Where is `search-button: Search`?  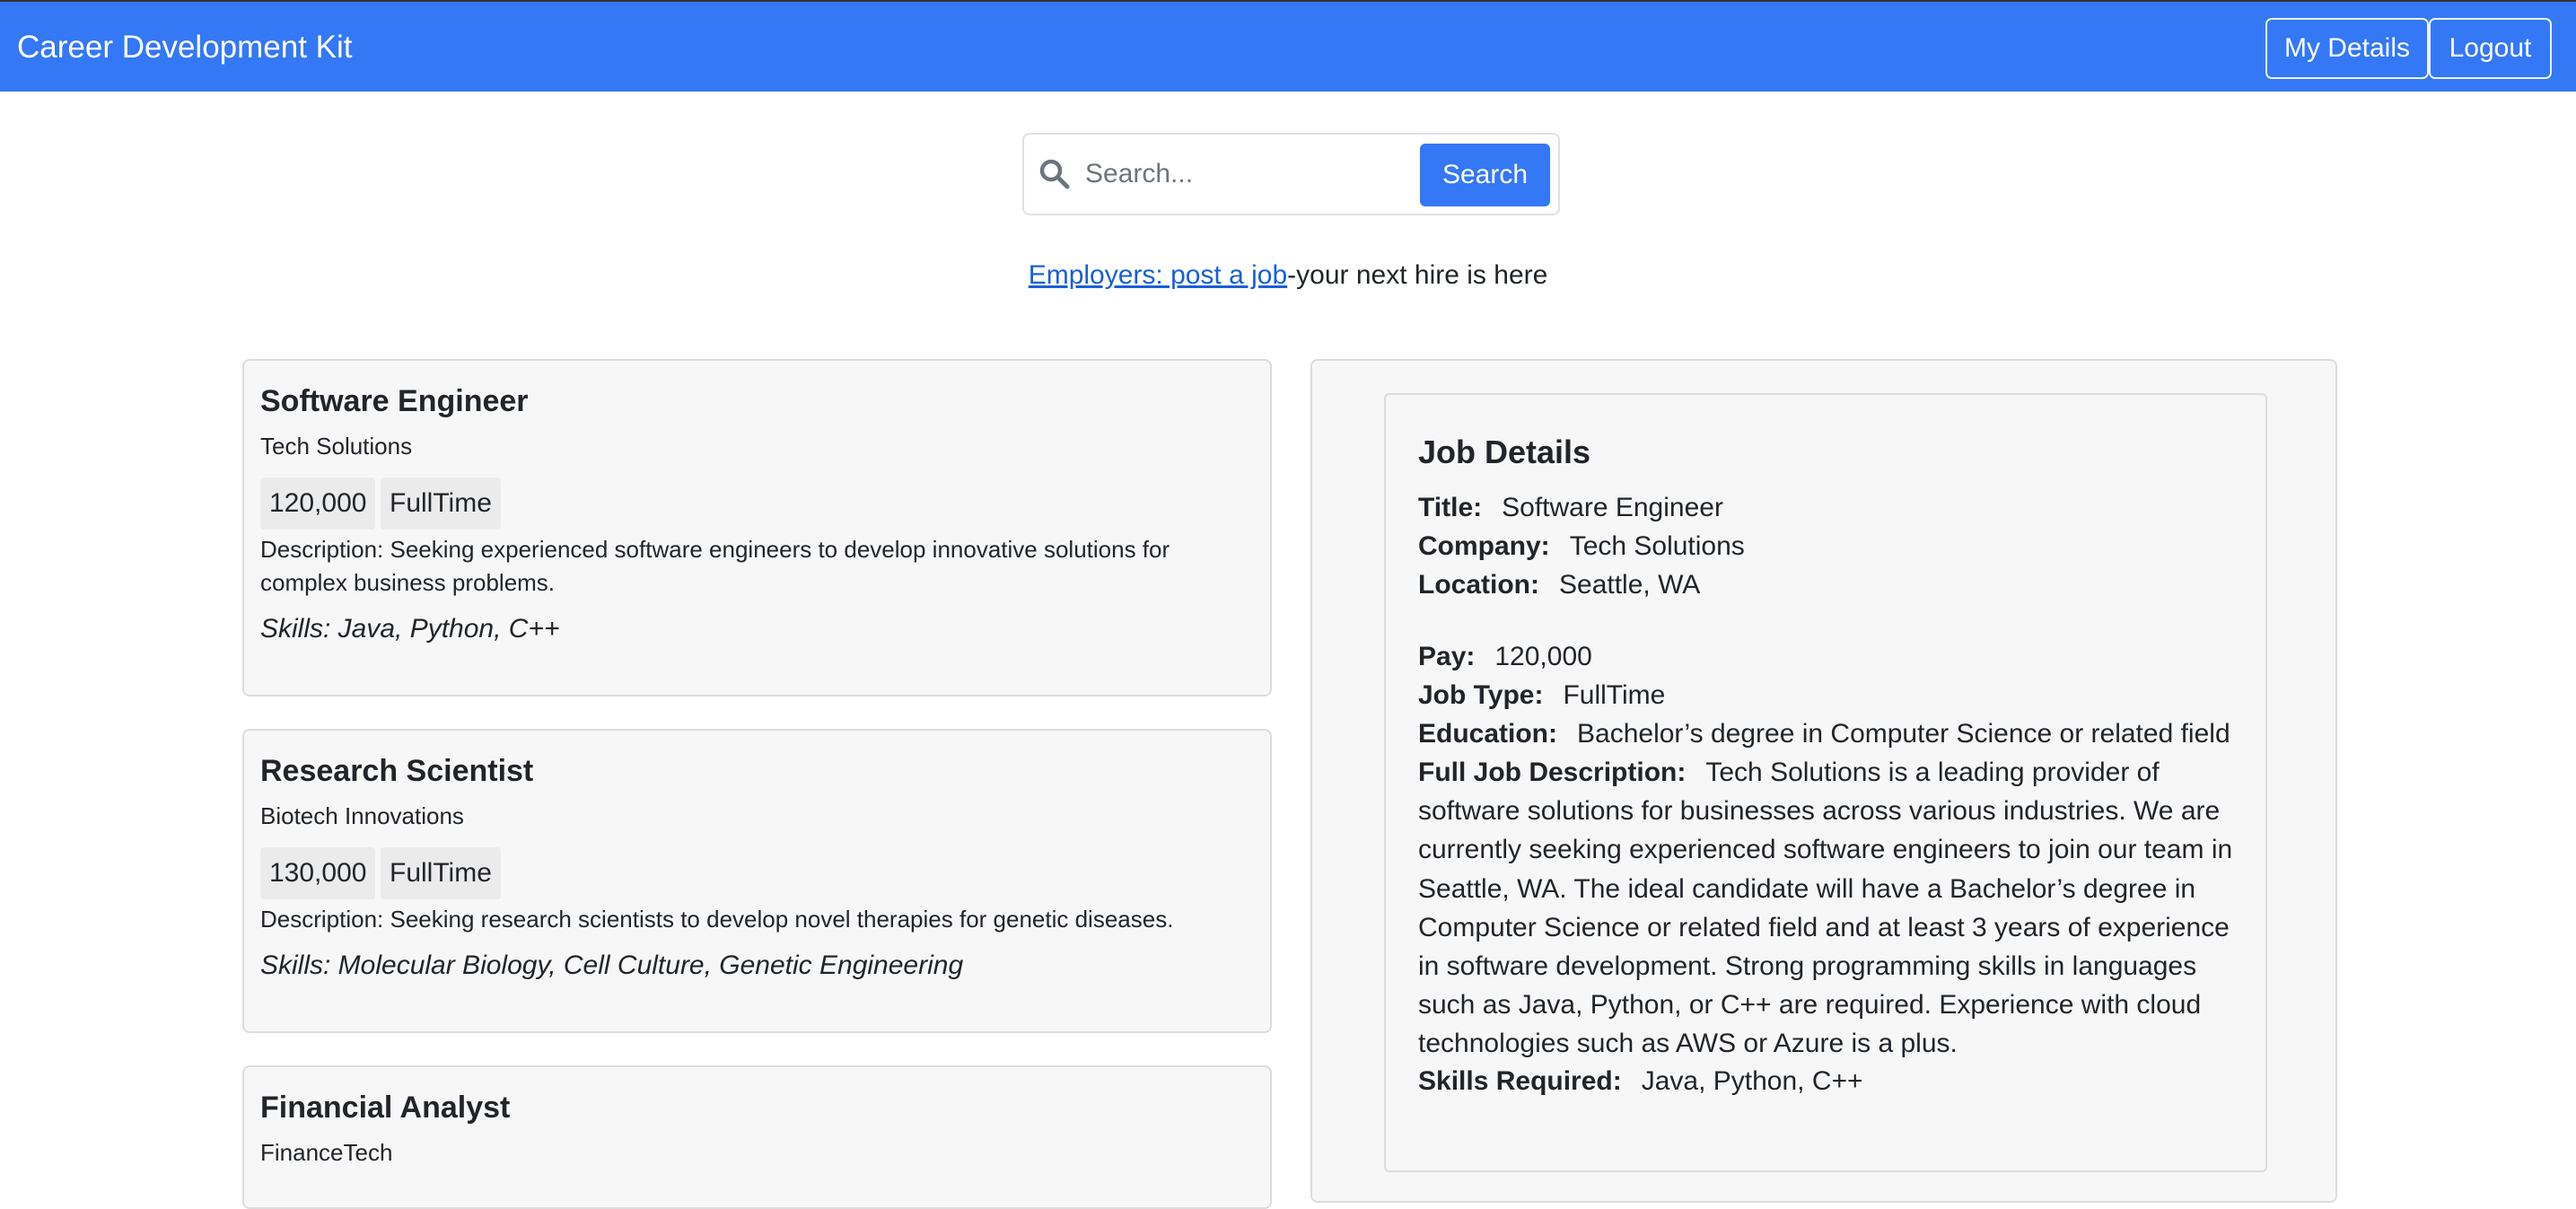
search-button: Search is located at coordinates (1485, 175).